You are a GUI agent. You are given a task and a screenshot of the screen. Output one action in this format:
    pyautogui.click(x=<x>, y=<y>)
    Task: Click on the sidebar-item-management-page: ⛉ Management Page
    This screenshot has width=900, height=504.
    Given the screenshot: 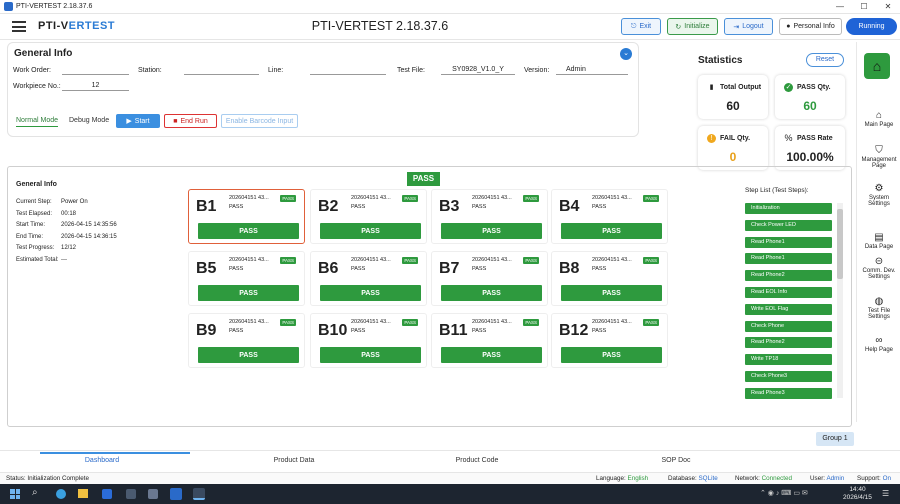 What is the action you would take?
    pyautogui.click(x=879, y=157)
    